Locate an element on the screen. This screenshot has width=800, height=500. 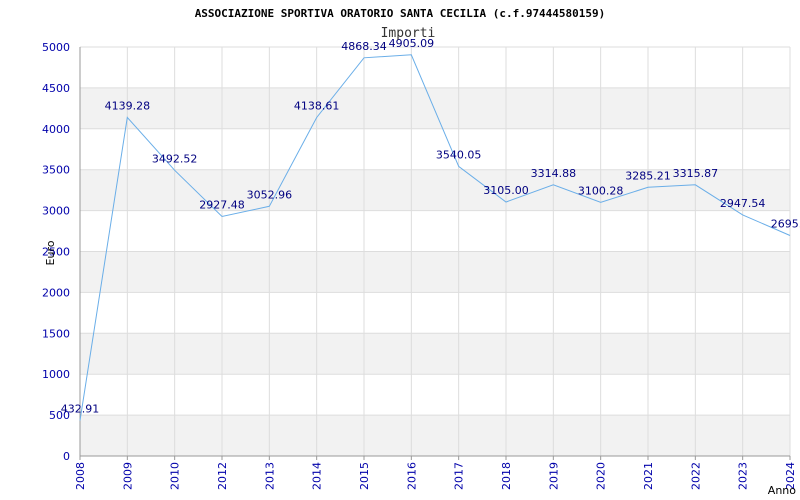
y-tick-label: 1000 is located at coordinates (56, 374).